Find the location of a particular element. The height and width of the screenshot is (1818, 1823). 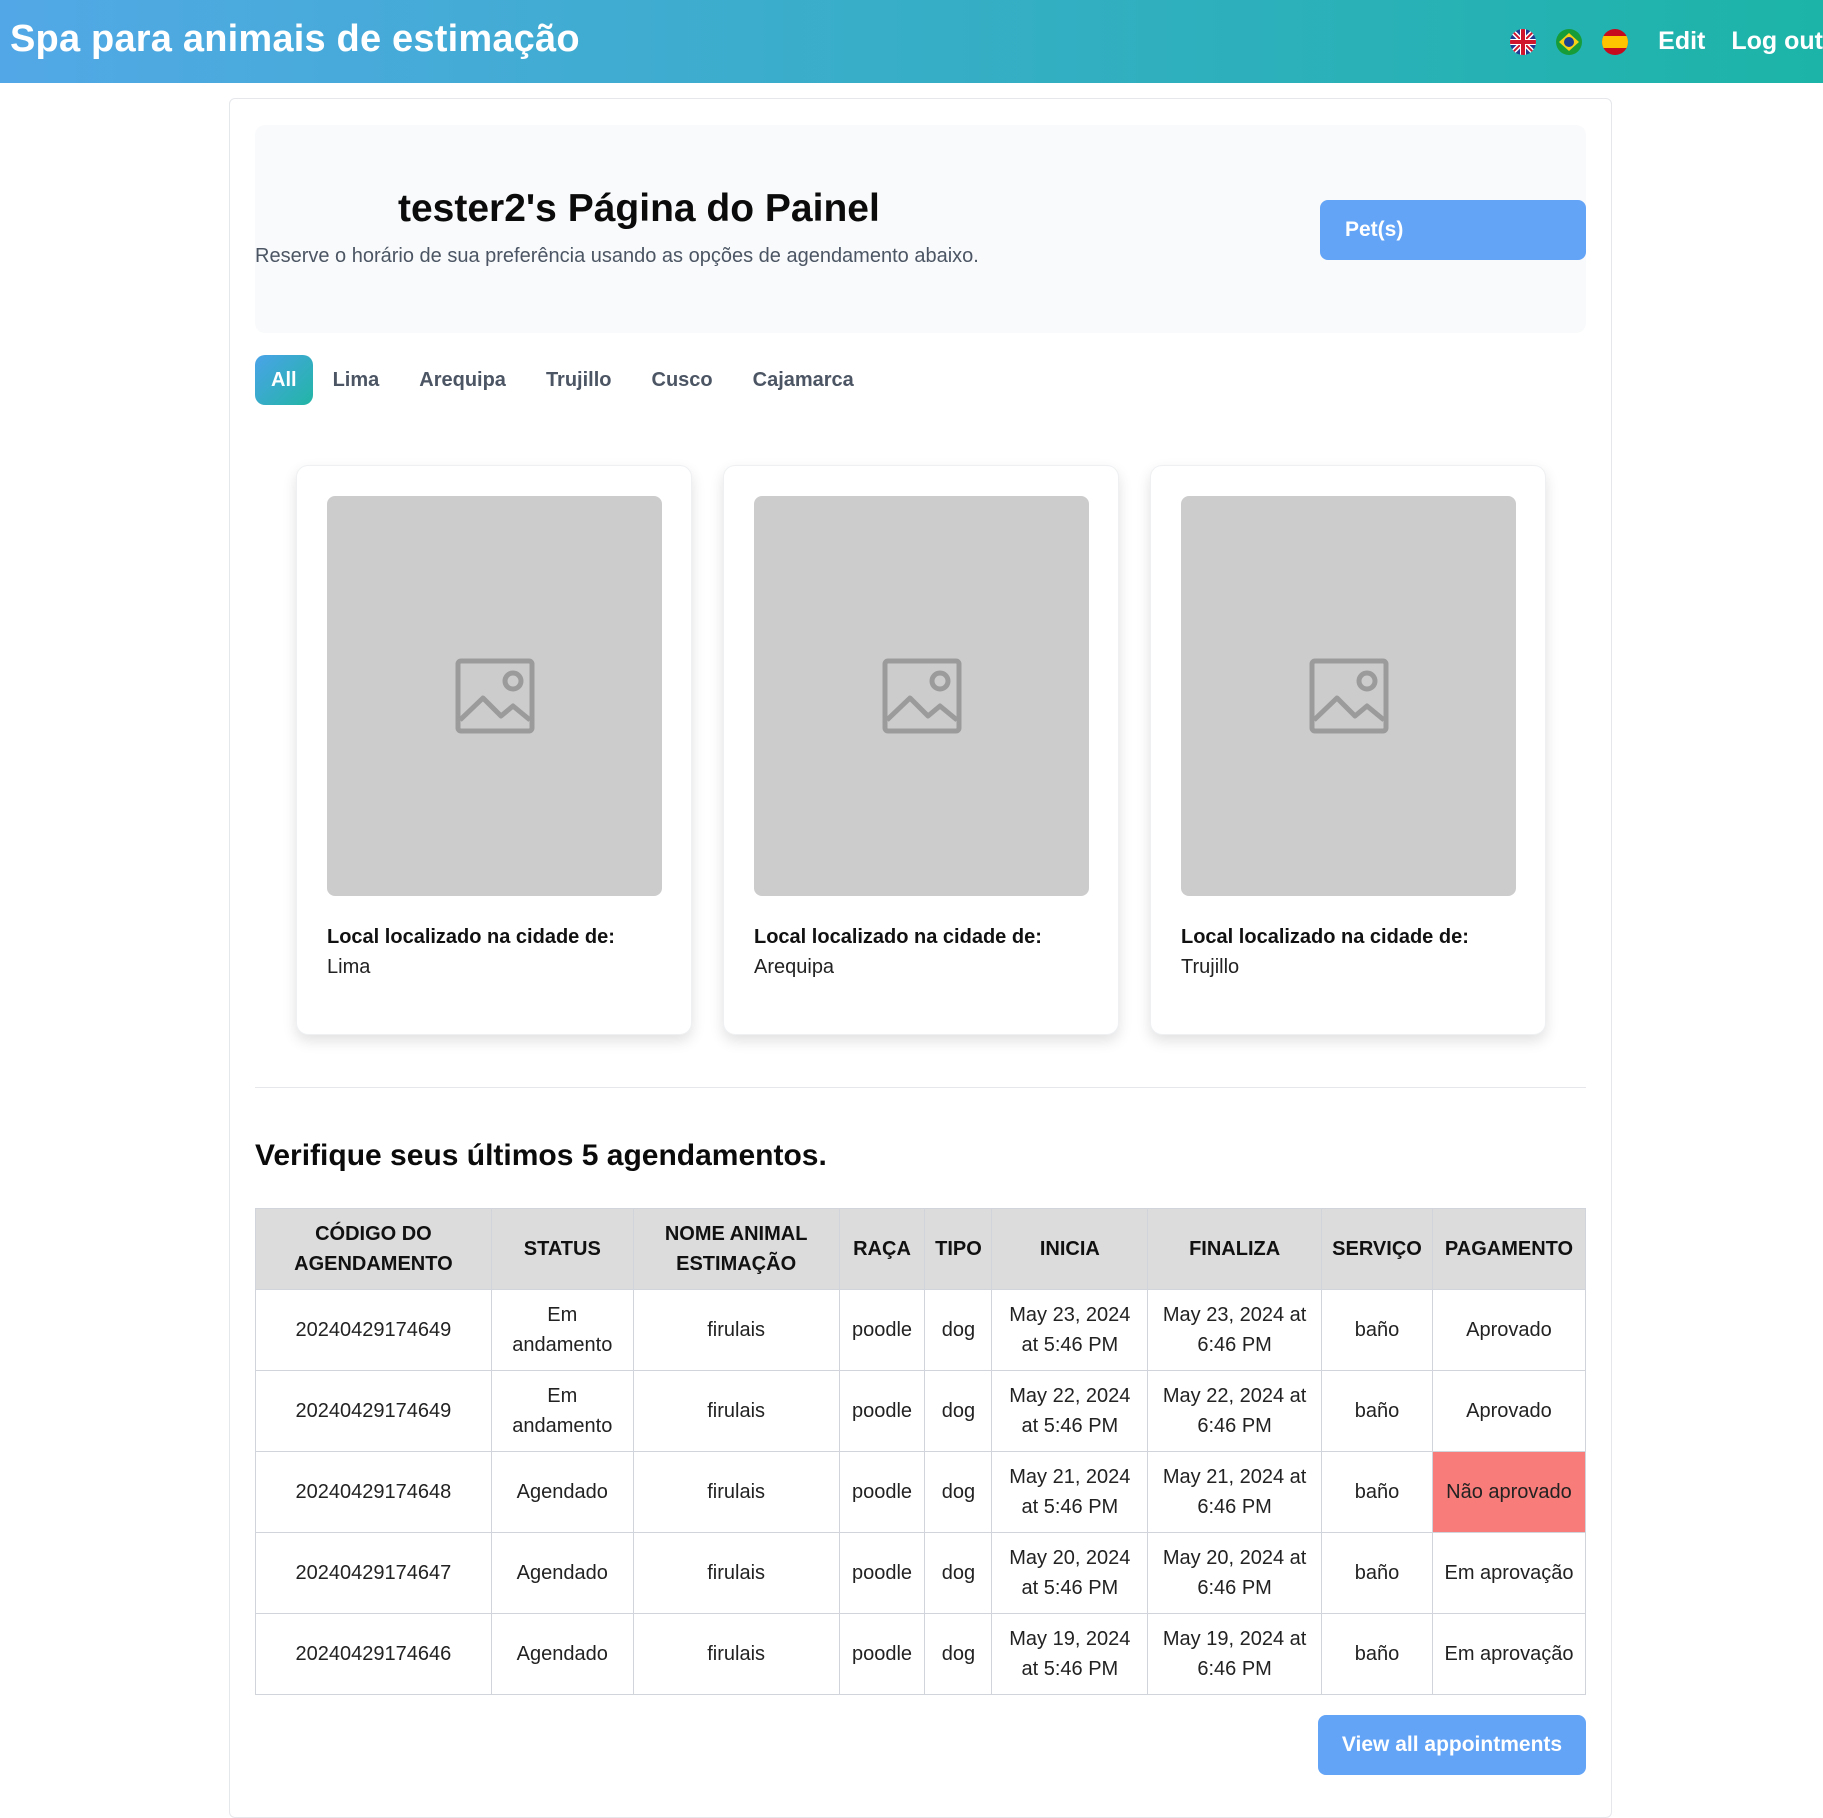

location-card-lima: Local localizado na cidade de: Lima is located at coordinates (494, 750).